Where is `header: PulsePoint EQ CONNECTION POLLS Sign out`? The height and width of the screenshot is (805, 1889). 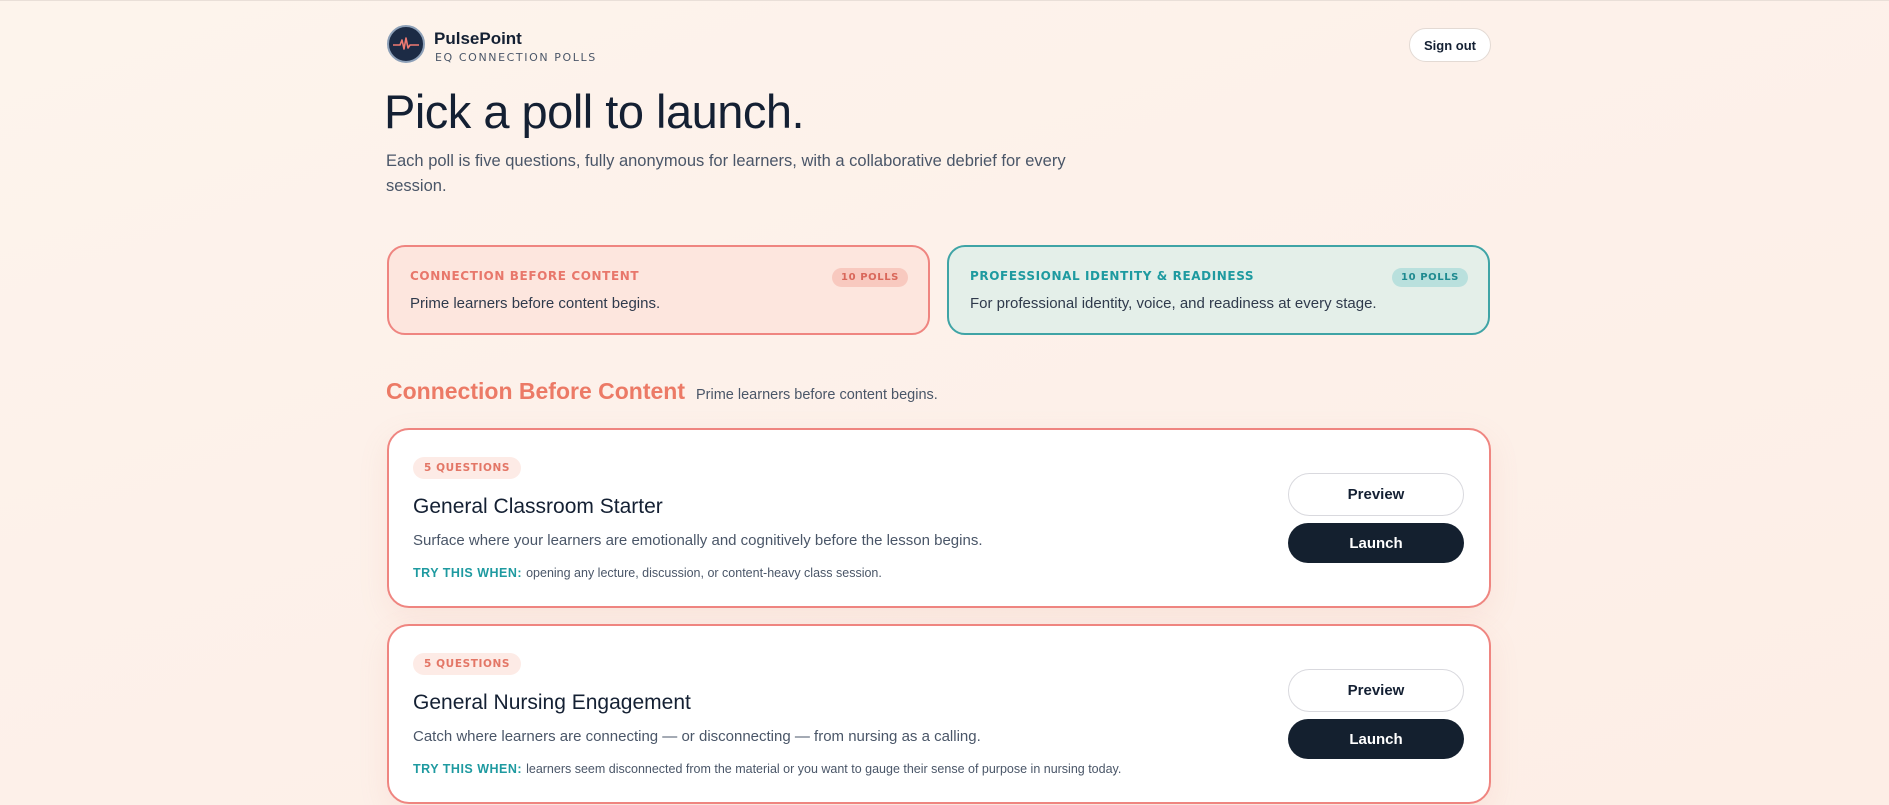
header: PulsePoint EQ CONNECTION POLLS Sign out is located at coordinates (938, 46).